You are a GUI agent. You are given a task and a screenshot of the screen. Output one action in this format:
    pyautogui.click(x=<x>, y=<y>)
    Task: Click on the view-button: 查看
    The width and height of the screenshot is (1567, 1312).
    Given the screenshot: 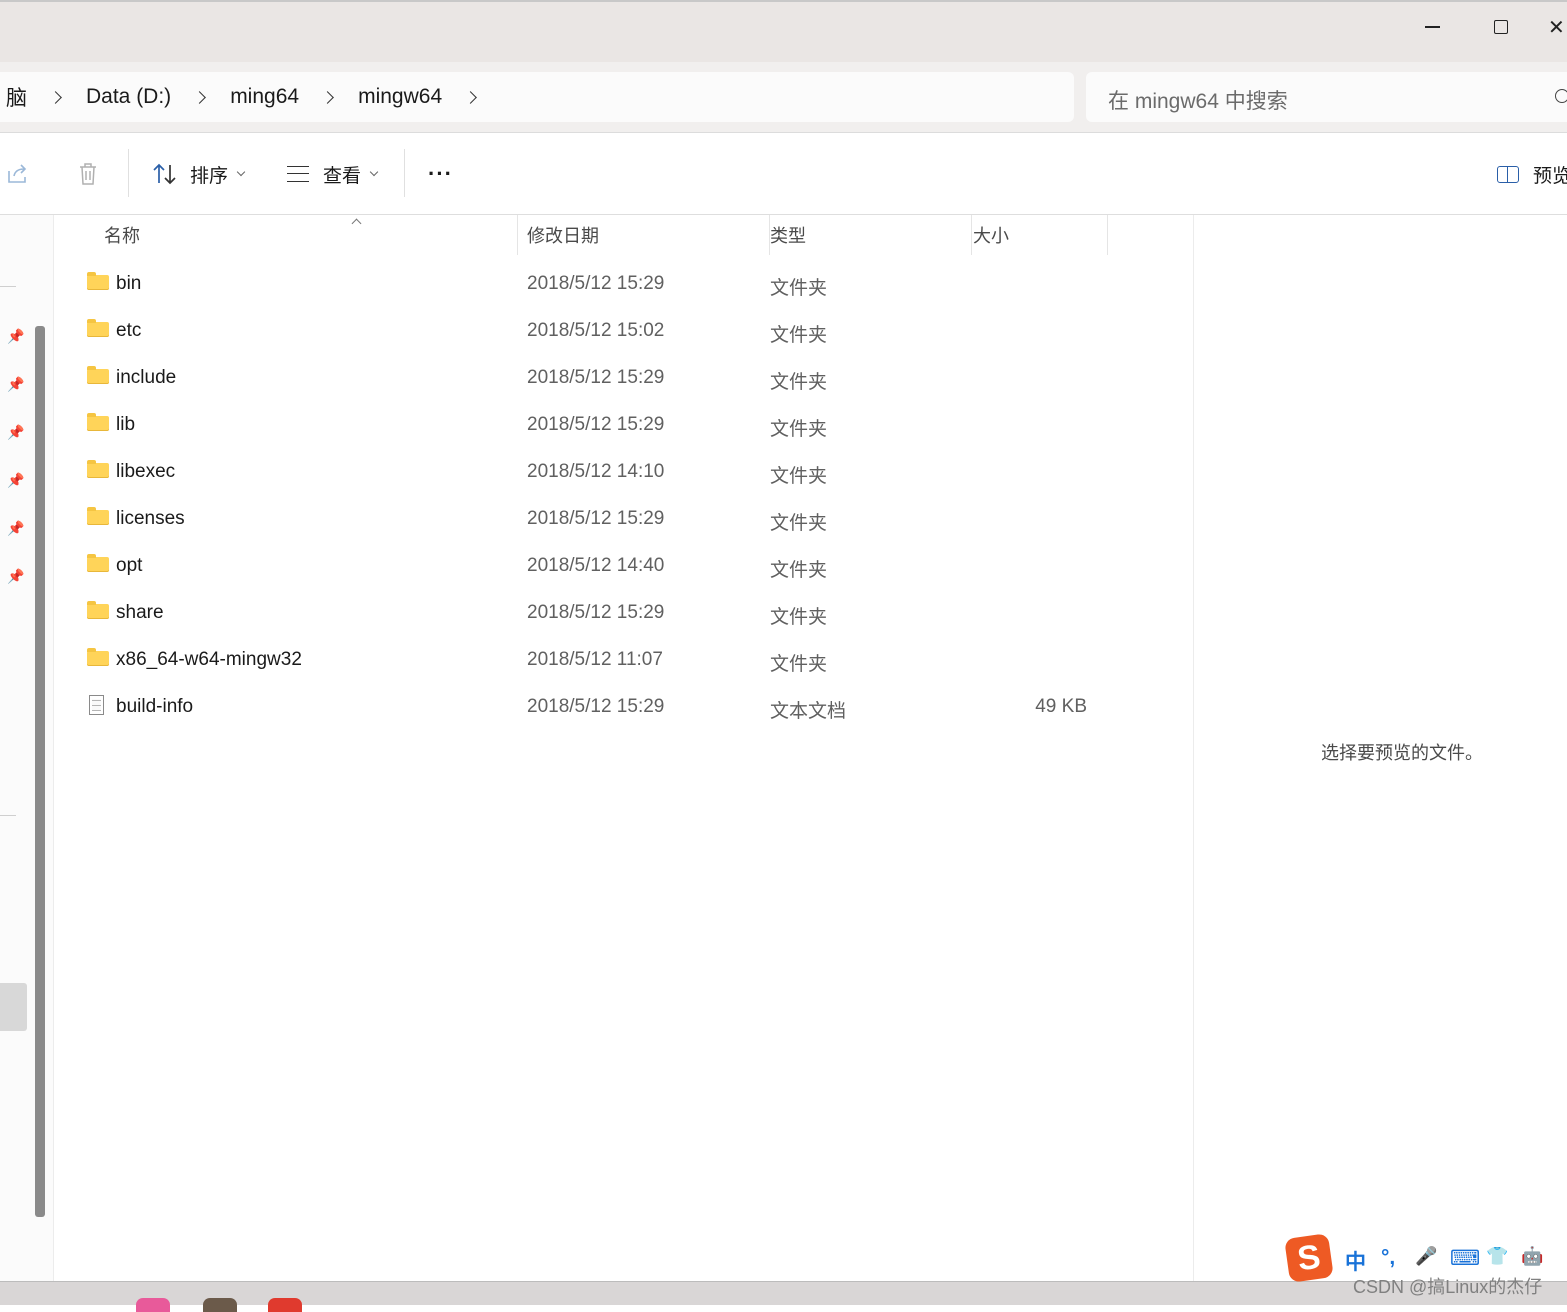 What is the action you would take?
    pyautogui.click(x=333, y=174)
    